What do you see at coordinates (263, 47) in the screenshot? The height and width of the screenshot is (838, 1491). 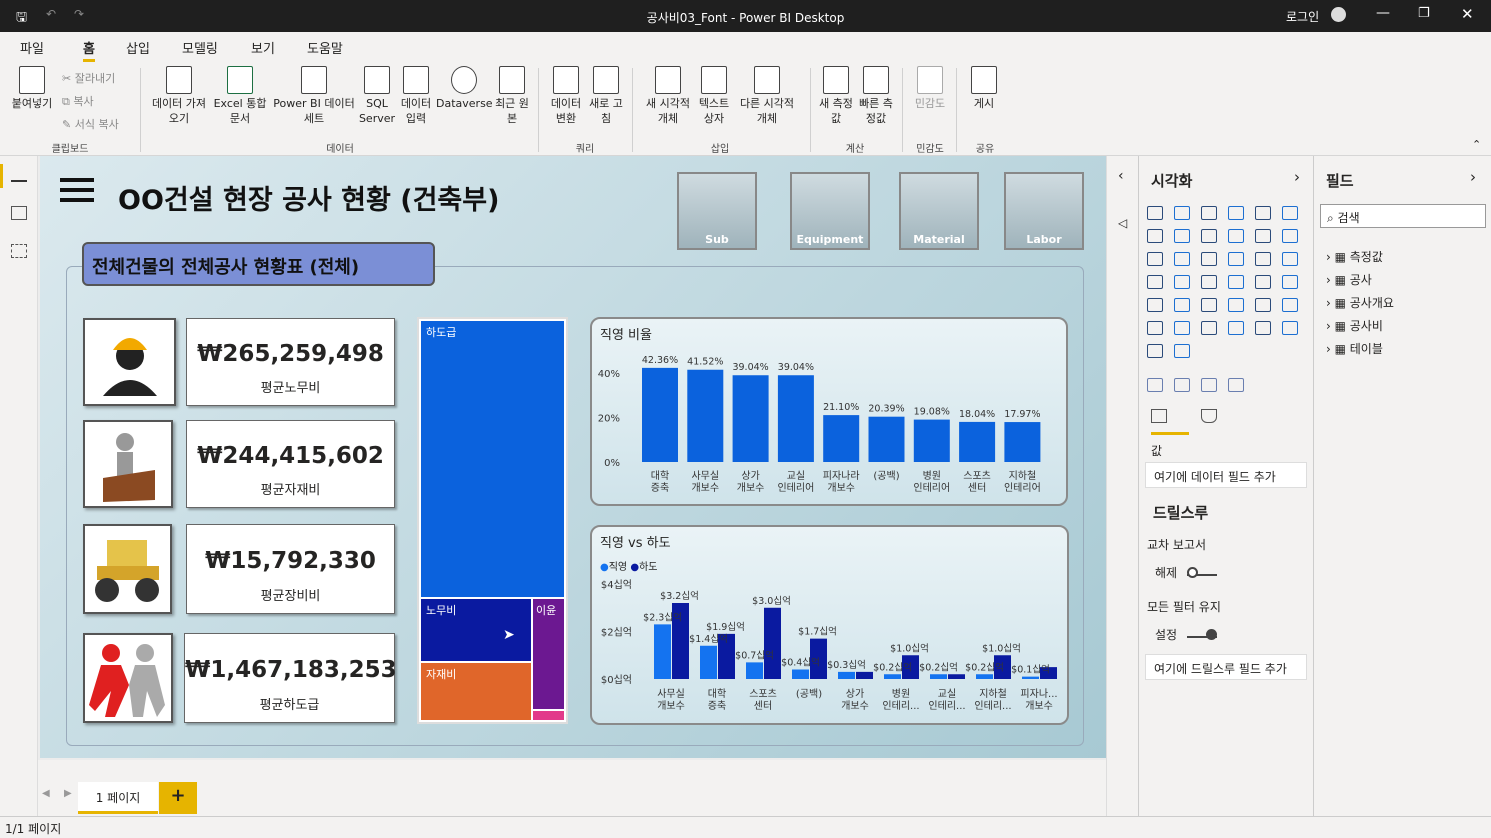 I see `menu-view: 보기` at bounding box center [263, 47].